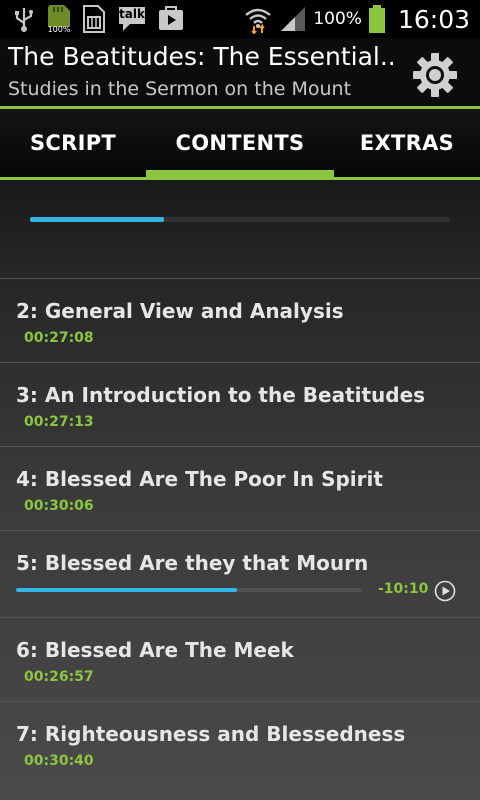 This screenshot has height=800, width=480. I want to click on chapter-row-6: 6: Blessed Are The Meek 00:26:57, so click(240, 659).